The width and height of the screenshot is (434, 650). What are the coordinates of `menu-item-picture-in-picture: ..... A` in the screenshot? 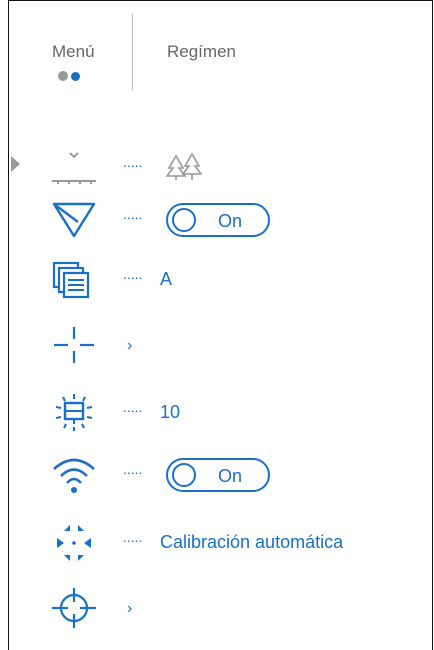 It's located at (212, 280).